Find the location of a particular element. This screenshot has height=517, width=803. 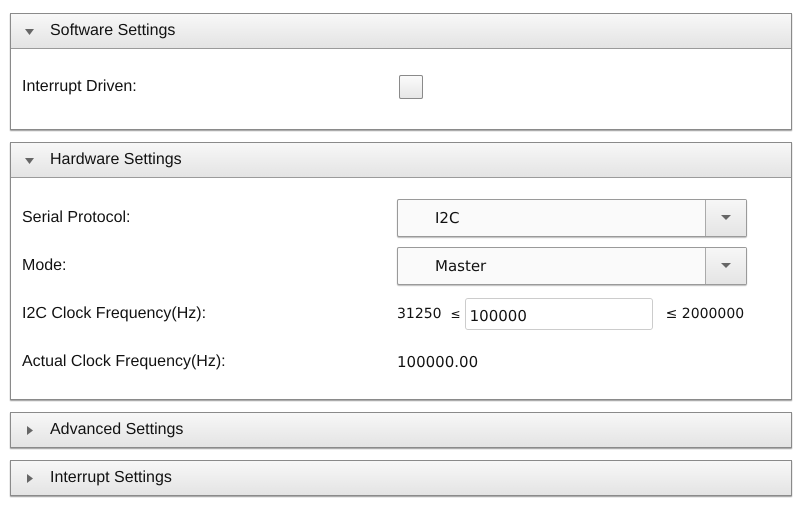

less-equal-sign: ≤ is located at coordinates (455, 314).